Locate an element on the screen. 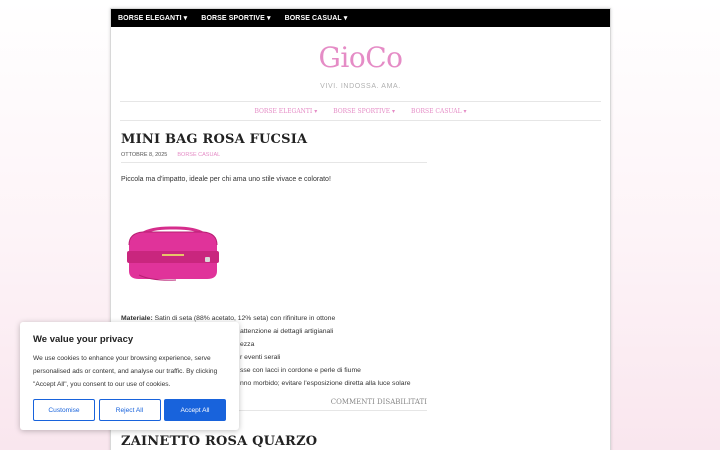 This screenshot has width=720, height=450. site-title: GioCo is located at coordinates (360, 57).